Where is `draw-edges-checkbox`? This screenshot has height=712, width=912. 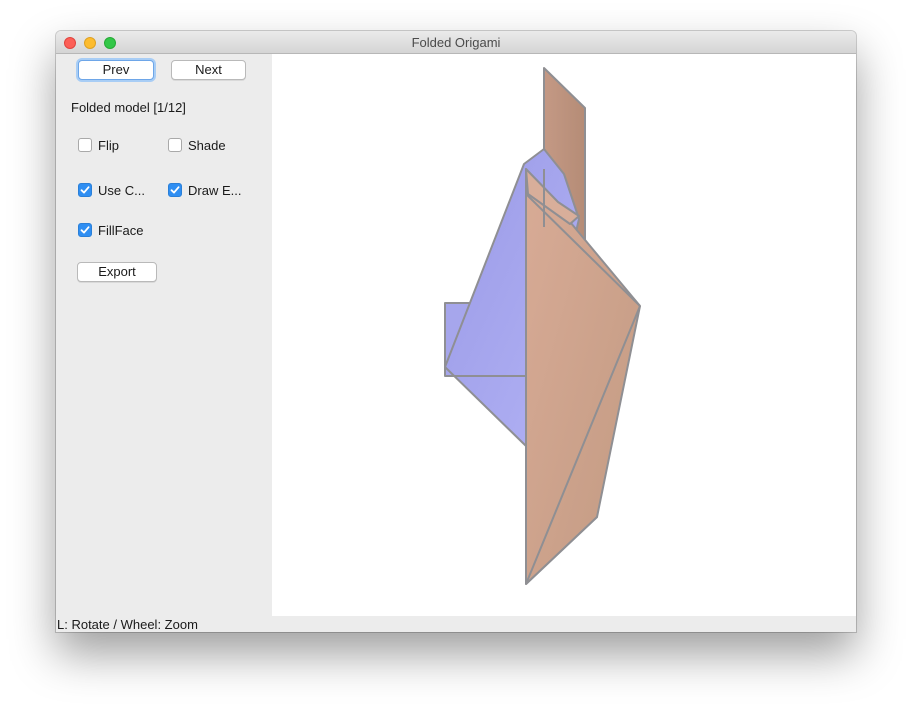 draw-edges-checkbox is located at coordinates (175, 190).